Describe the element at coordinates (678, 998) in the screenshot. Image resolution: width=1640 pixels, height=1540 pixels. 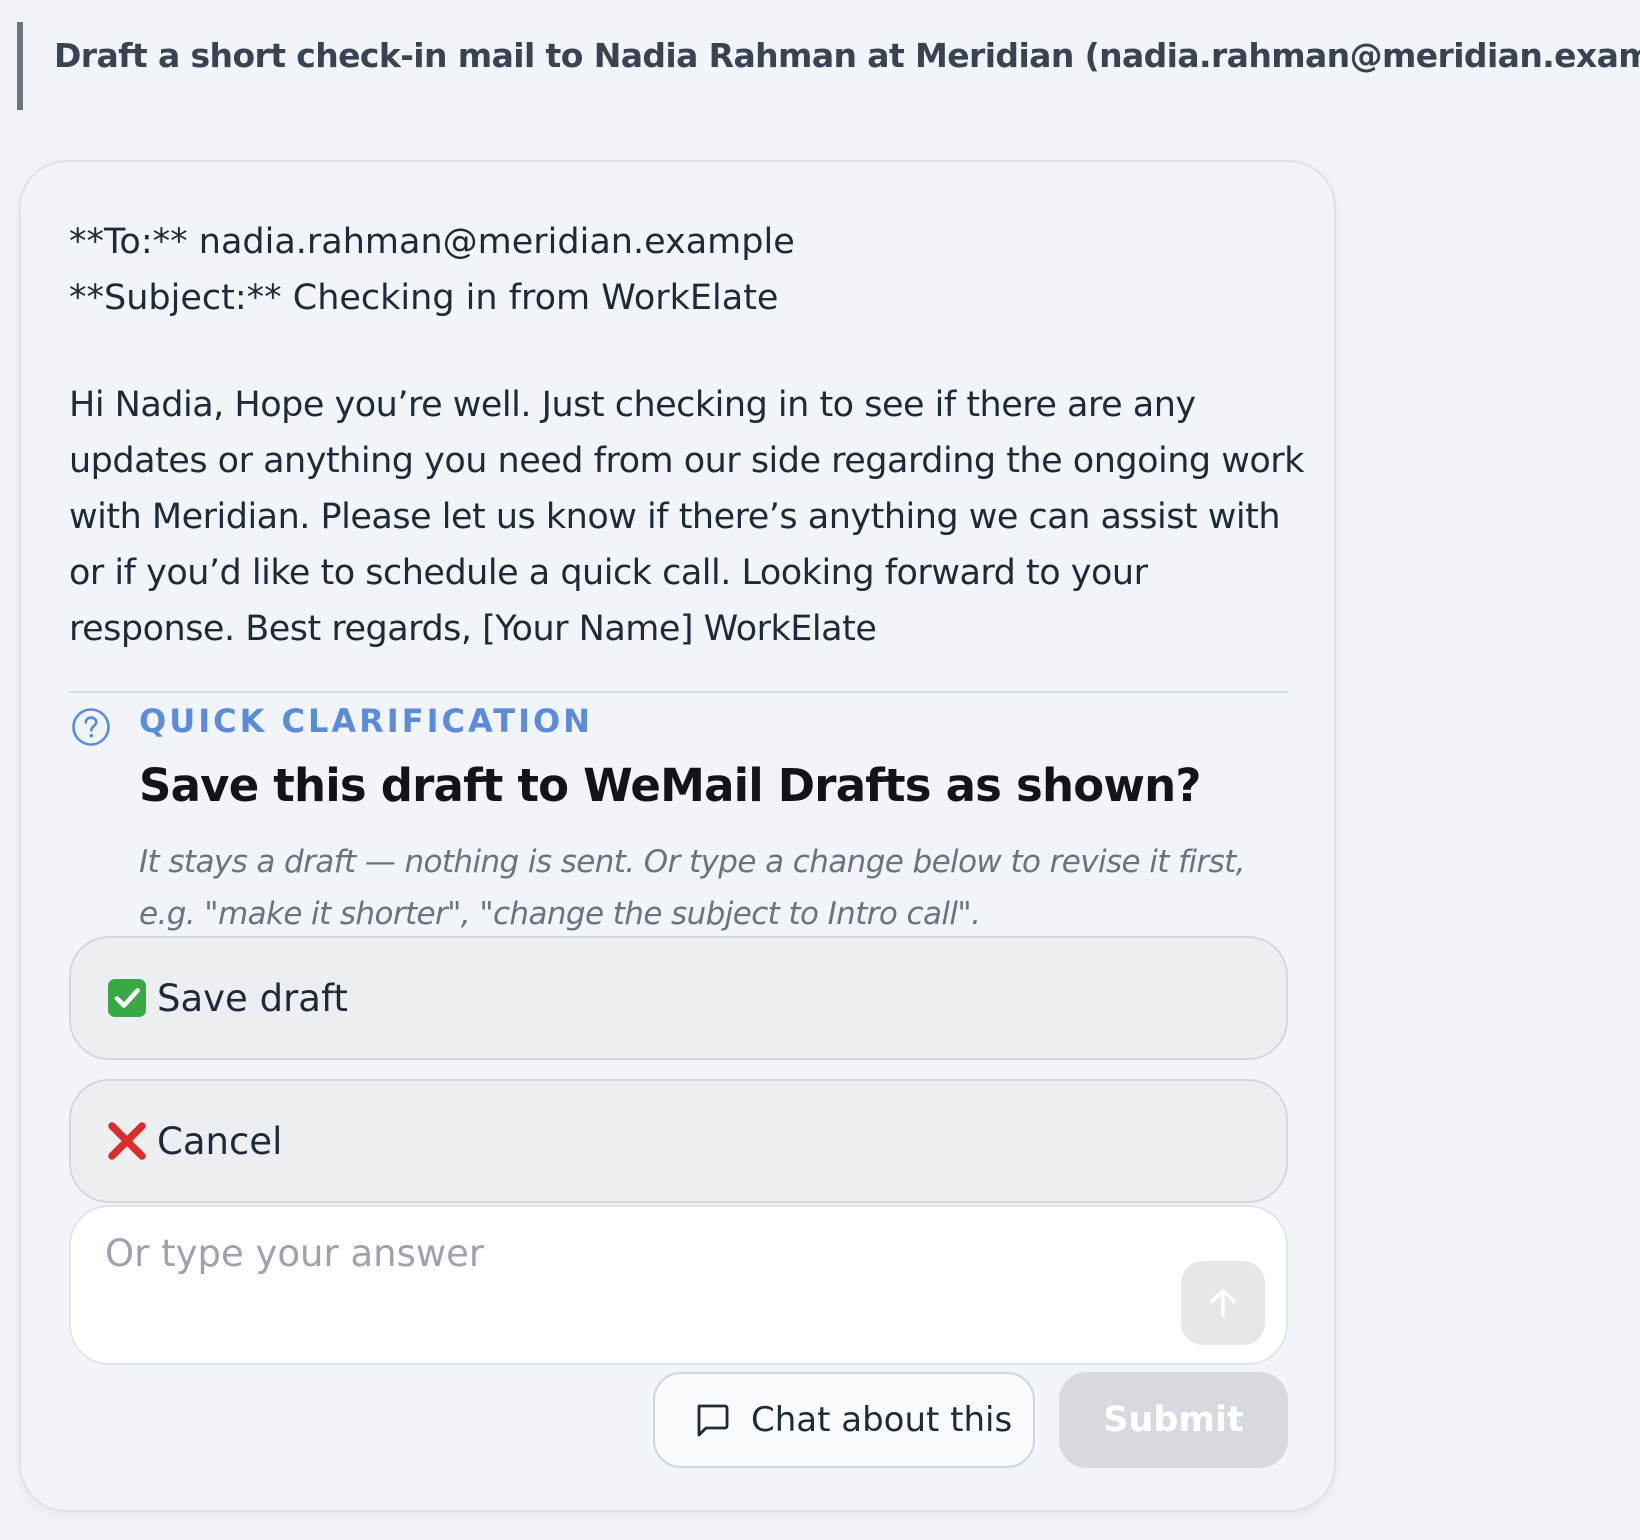
I see `save-draft-option: Save draft` at that location.